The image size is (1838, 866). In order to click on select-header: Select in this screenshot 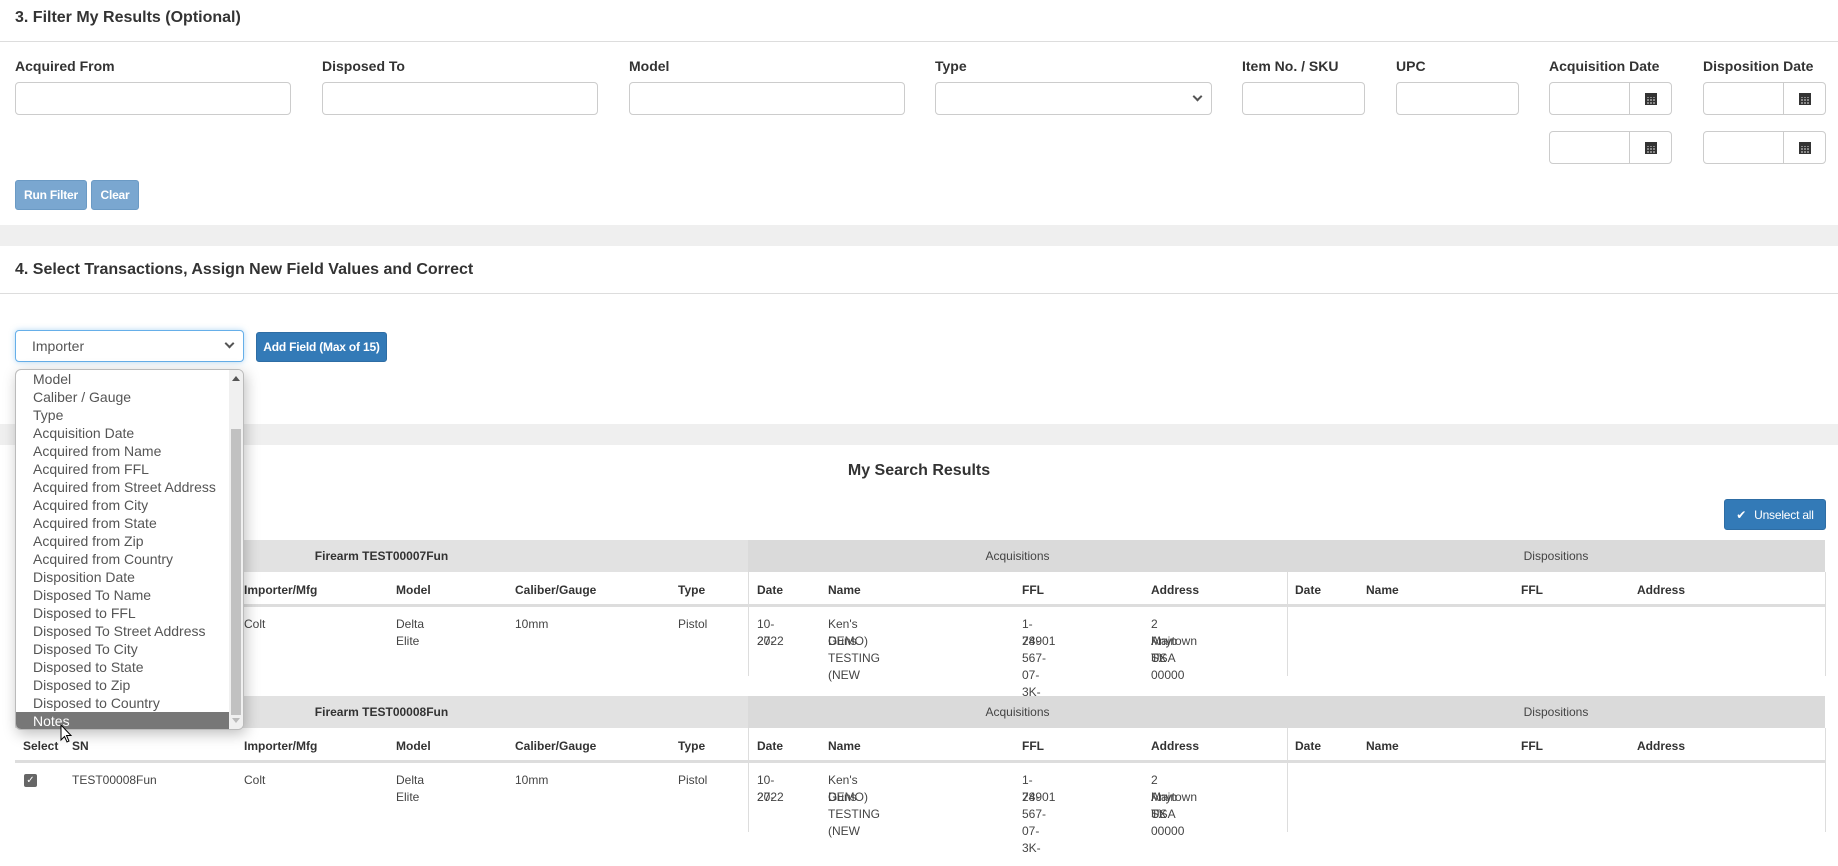, I will do `click(41, 746)`.